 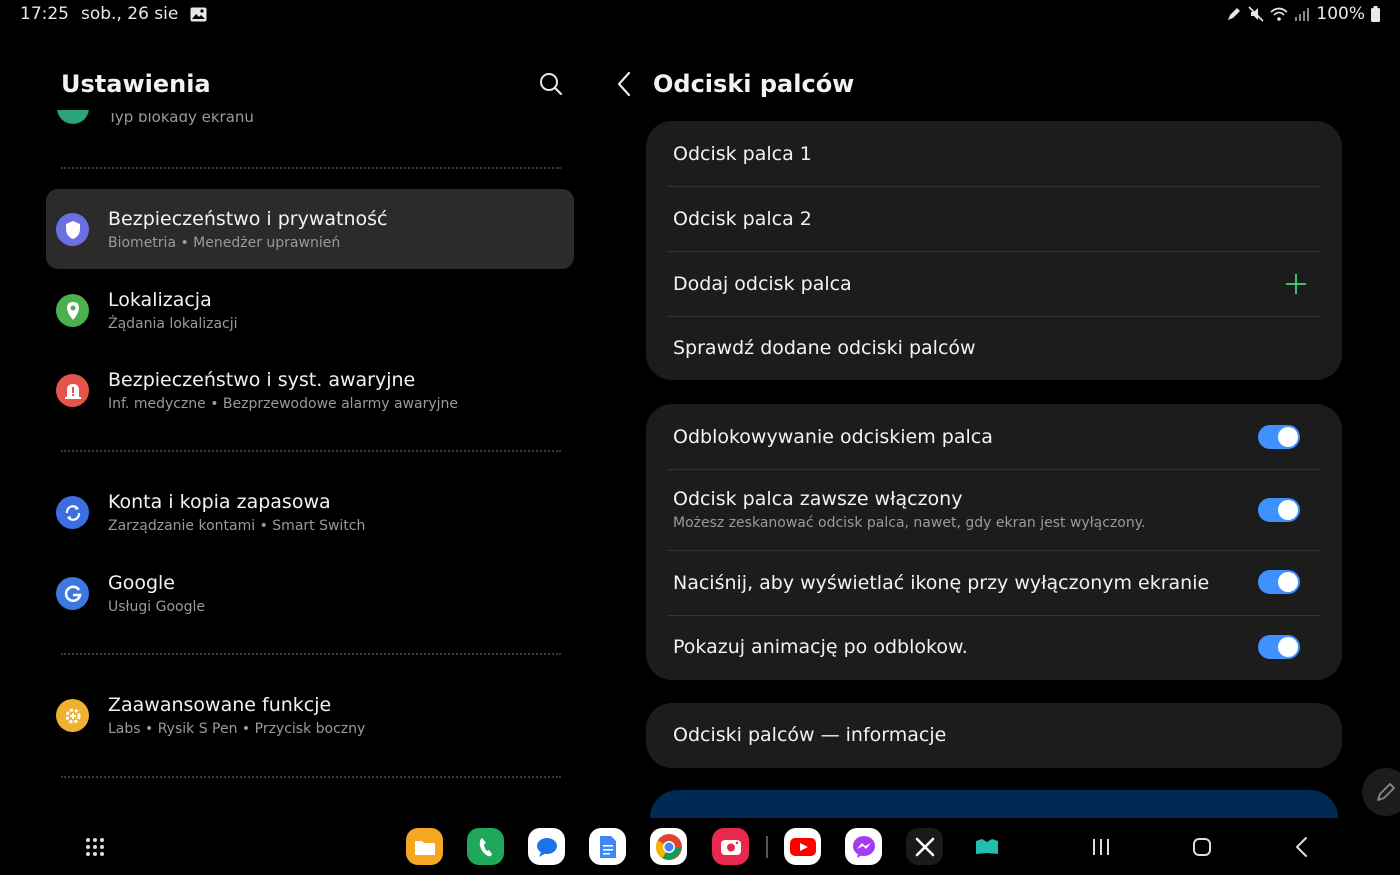 What do you see at coordinates (237, 729) in the screenshot?
I see `settings-item-sub: Labs • Rysik S Pen • Przycisk boczny` at bounding box center [237, 729].